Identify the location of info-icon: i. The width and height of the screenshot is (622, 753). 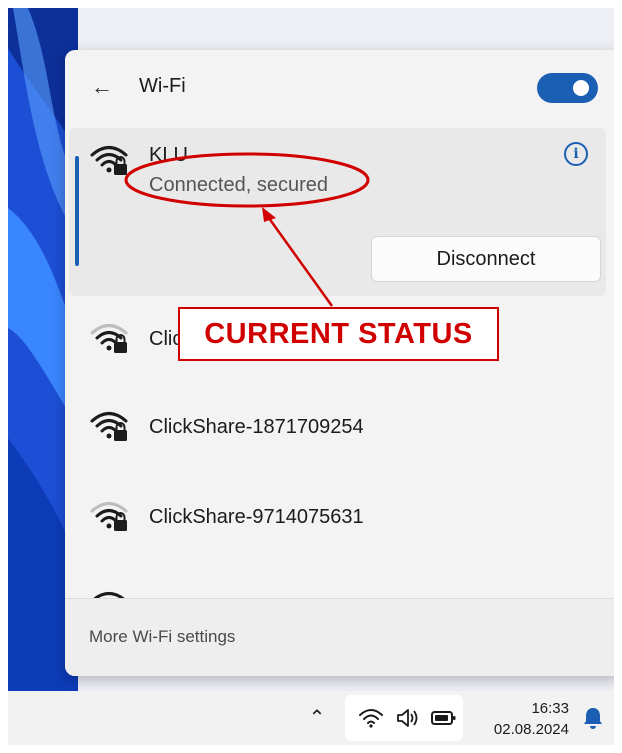
(576, 154).